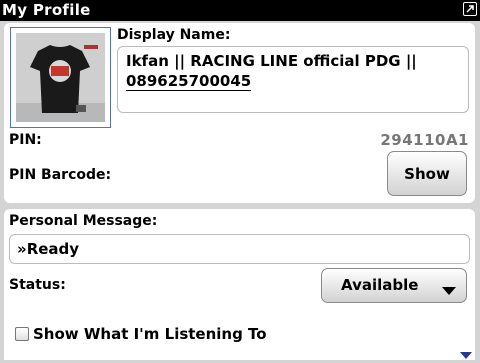  What do you see at coordinates (22, 334) in the screenshot?
I see `listening-checkbox` at bounding box center [22, 334].